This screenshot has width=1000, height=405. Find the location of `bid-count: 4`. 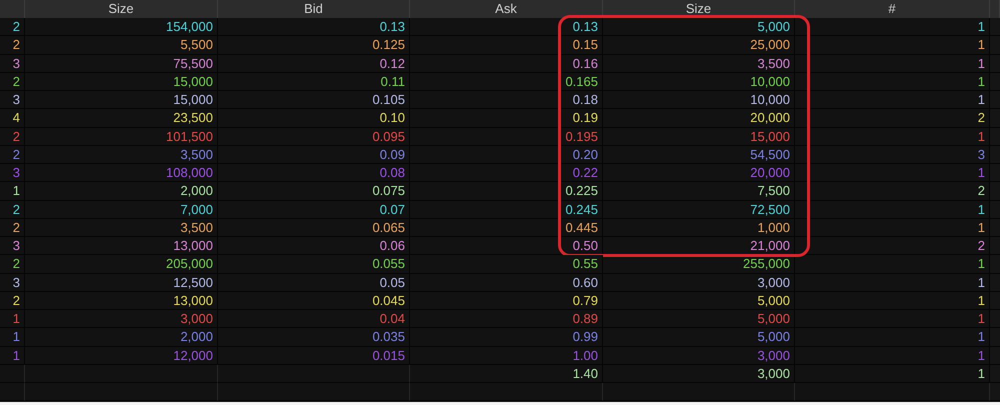

bid-count: 4 is located at coordinates (12, 118).